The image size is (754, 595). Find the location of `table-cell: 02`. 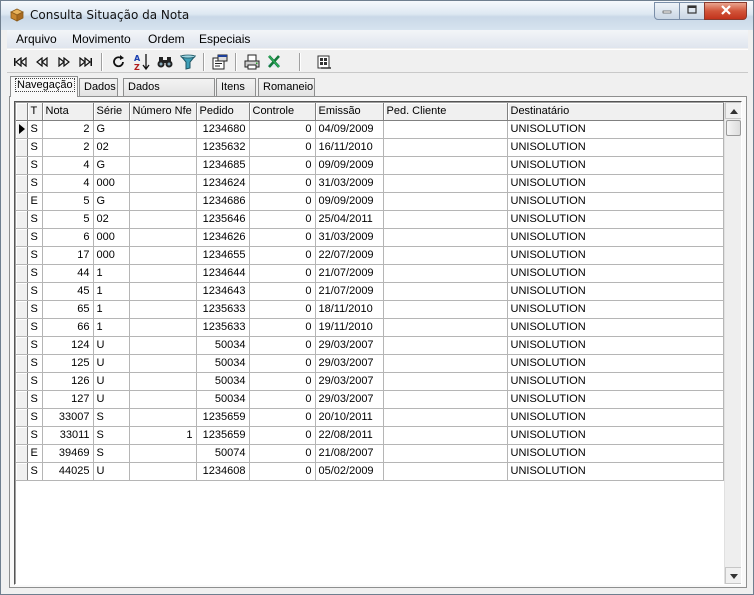

table-cell: 02 is located at coordinates (111, 219).